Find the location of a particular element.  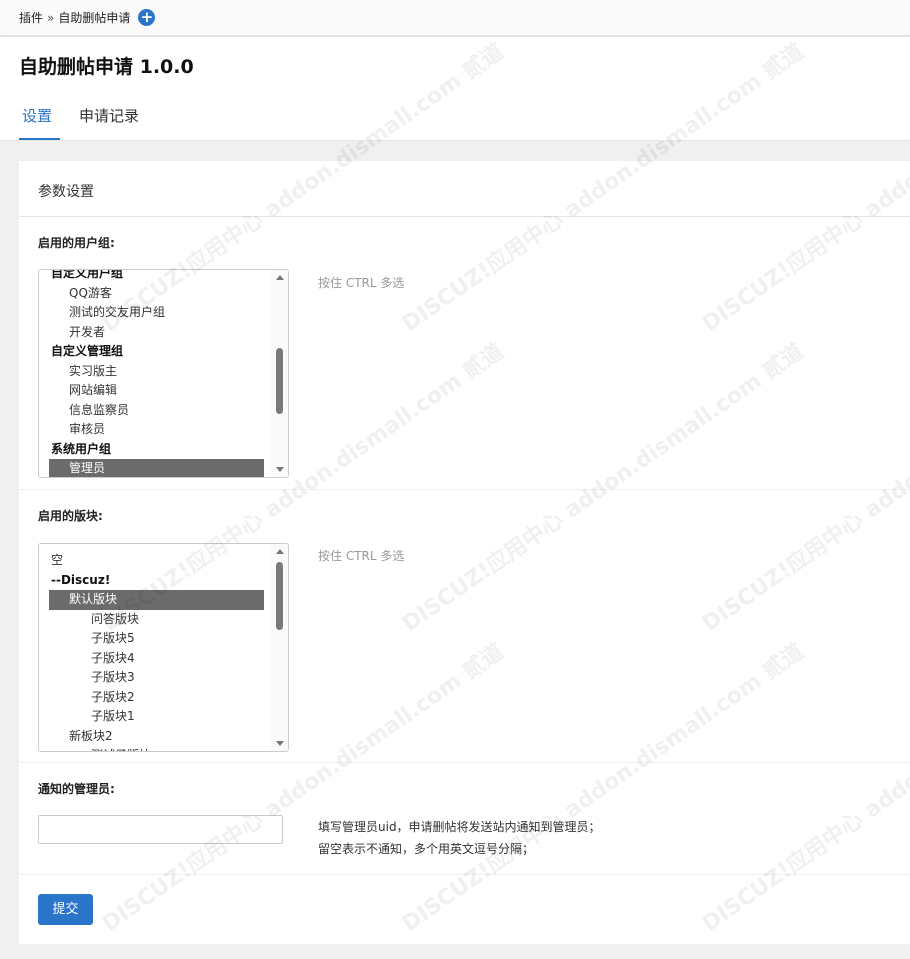

select-option: 测试子版块 is located at coordinates (156, 748).